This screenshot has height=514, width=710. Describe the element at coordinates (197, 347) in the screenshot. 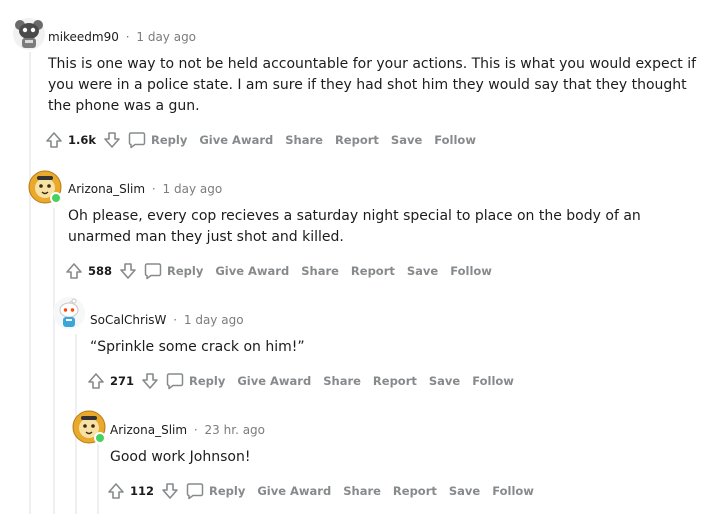

I see `comment-body: “Sprinkle some crack on him!”` at that location.